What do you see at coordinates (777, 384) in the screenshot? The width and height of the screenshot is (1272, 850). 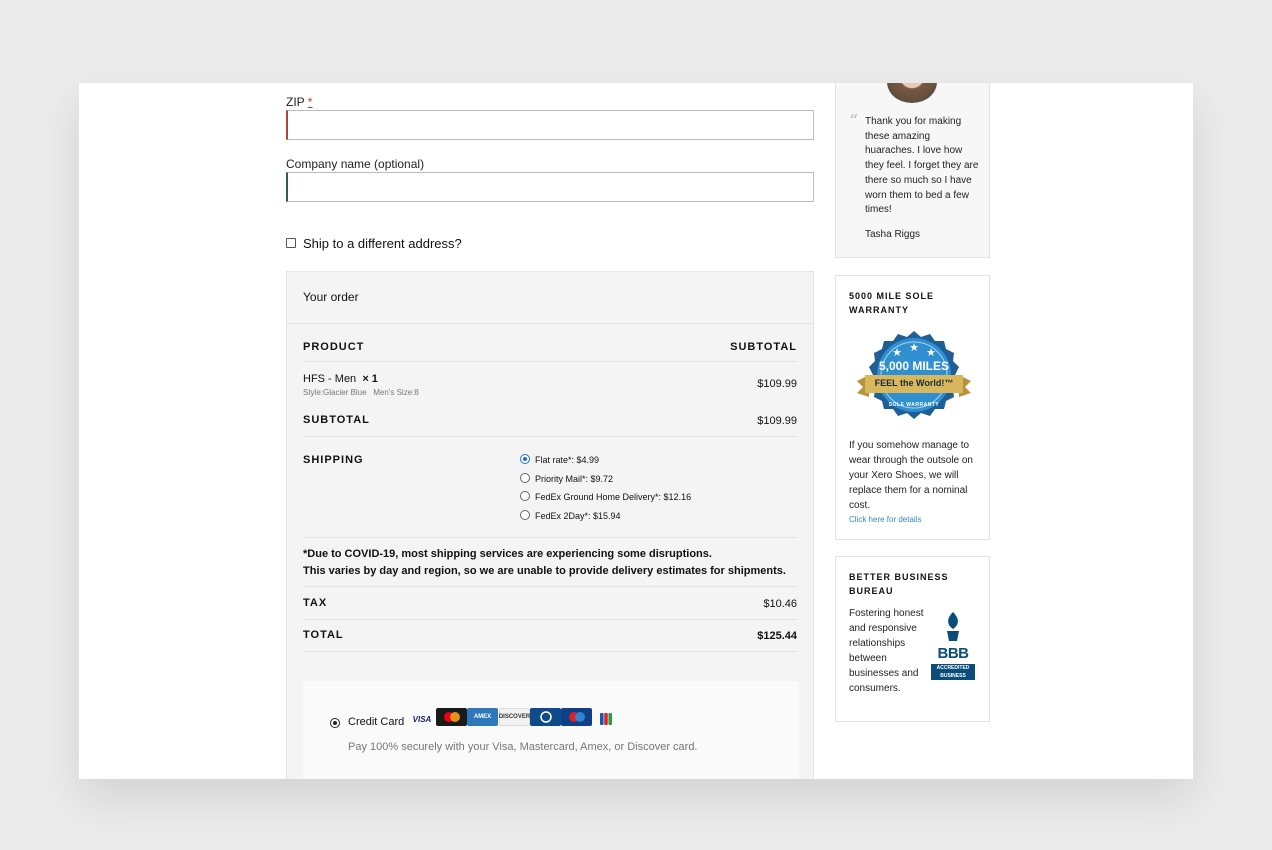 I see `item-price: $109.99` at bounding box center [777, 384].